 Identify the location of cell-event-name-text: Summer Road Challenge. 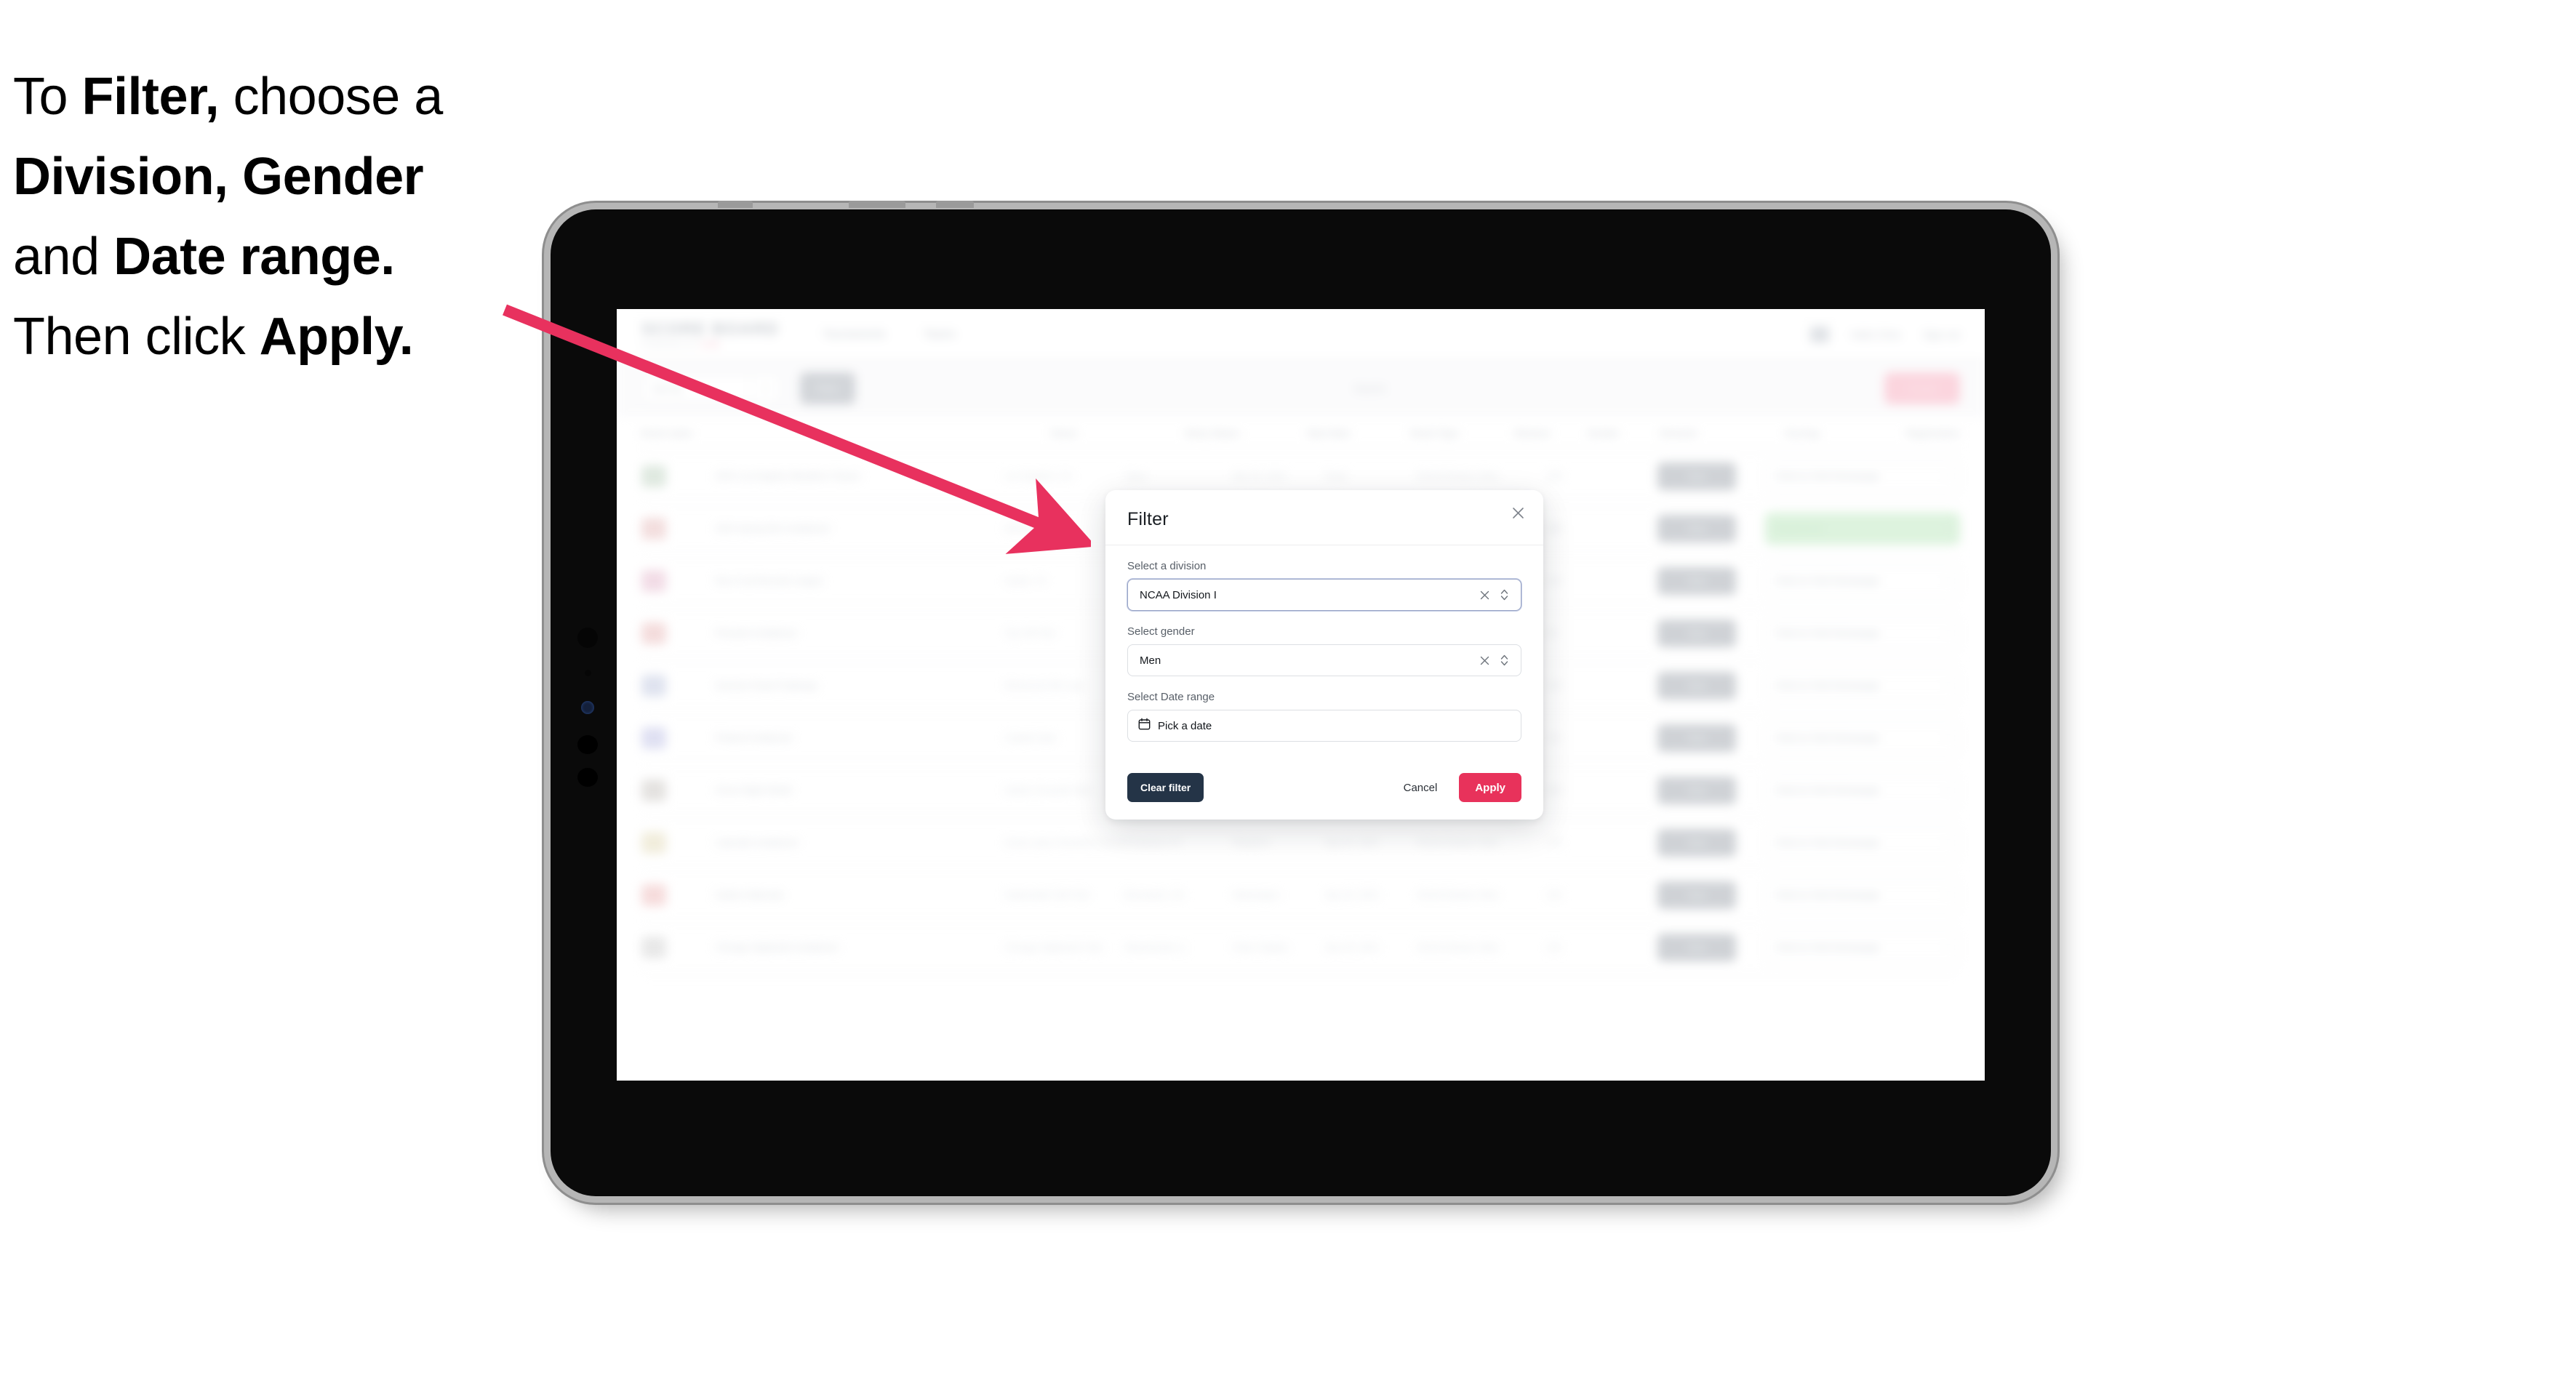
(766, 686).